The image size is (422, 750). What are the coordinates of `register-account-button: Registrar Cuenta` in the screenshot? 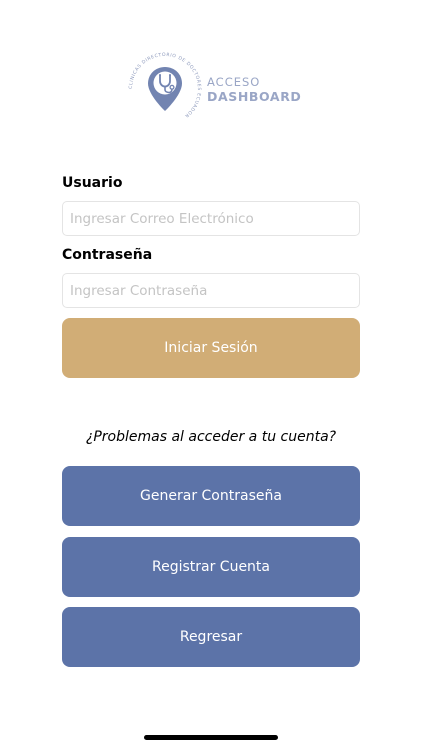 It's located at (211, 567).